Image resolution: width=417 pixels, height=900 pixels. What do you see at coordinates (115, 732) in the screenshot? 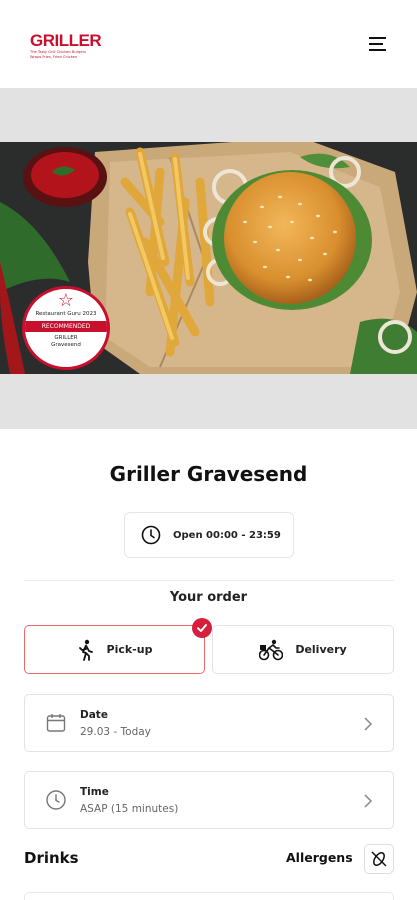
I see `date-value: 29.03 - Today` at bounding box center [115, 732].